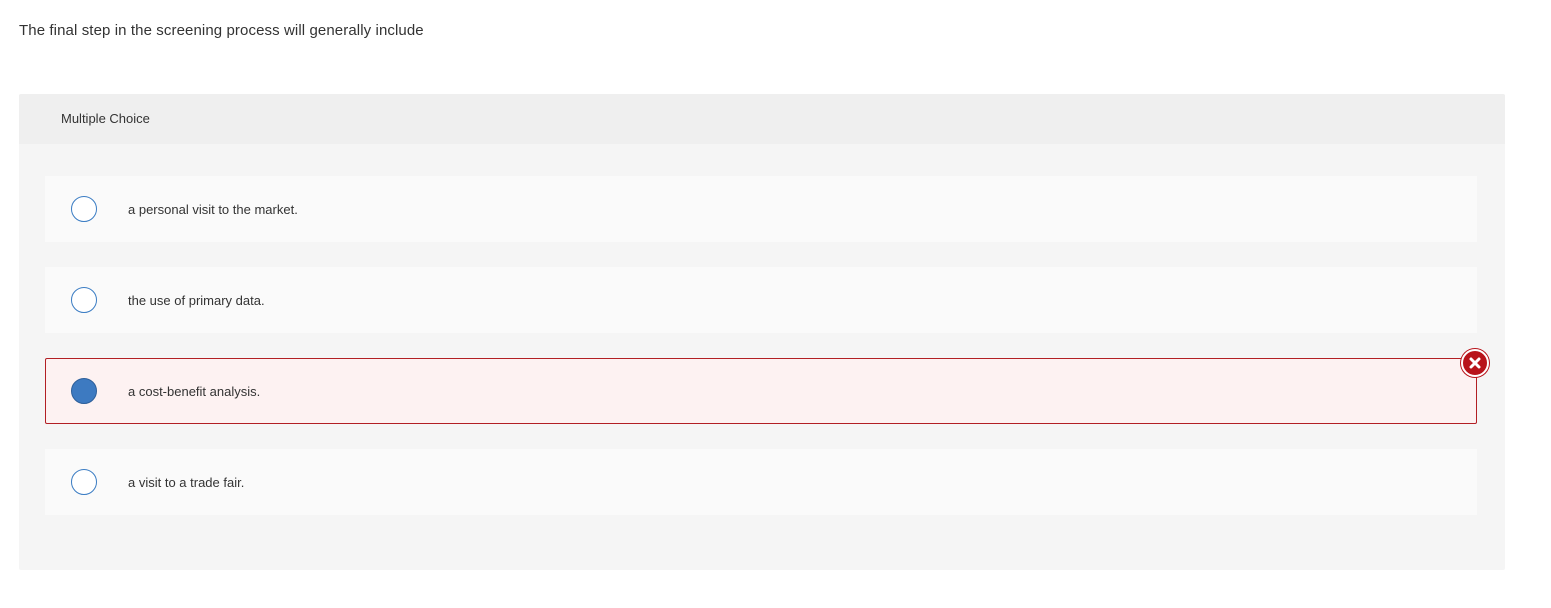 This screenshot has width=1551, height=608. What do you see at coordinates (761, 209) in the screenshot?
I see `answer-option-a: a personal visit to the market.` at bounding box center [761, 209].